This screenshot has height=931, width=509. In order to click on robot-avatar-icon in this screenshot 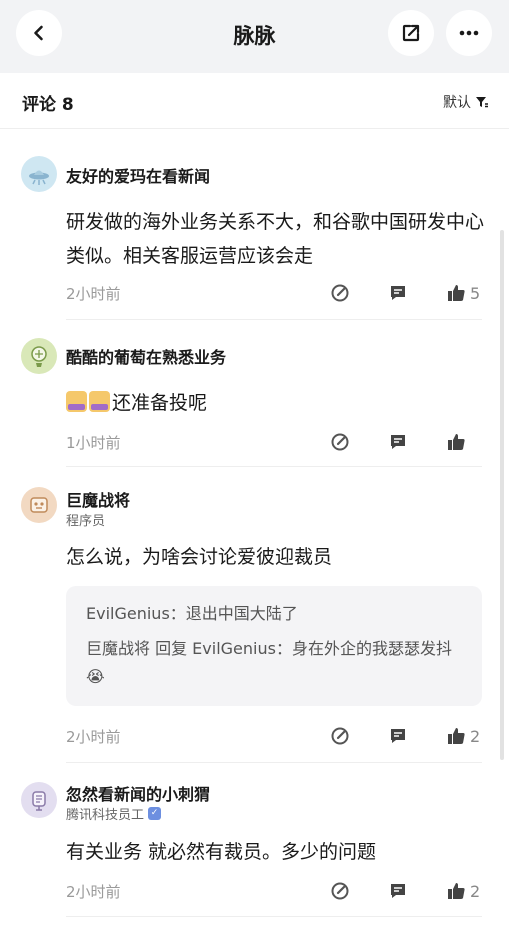, I will do `click(39, 505)`.